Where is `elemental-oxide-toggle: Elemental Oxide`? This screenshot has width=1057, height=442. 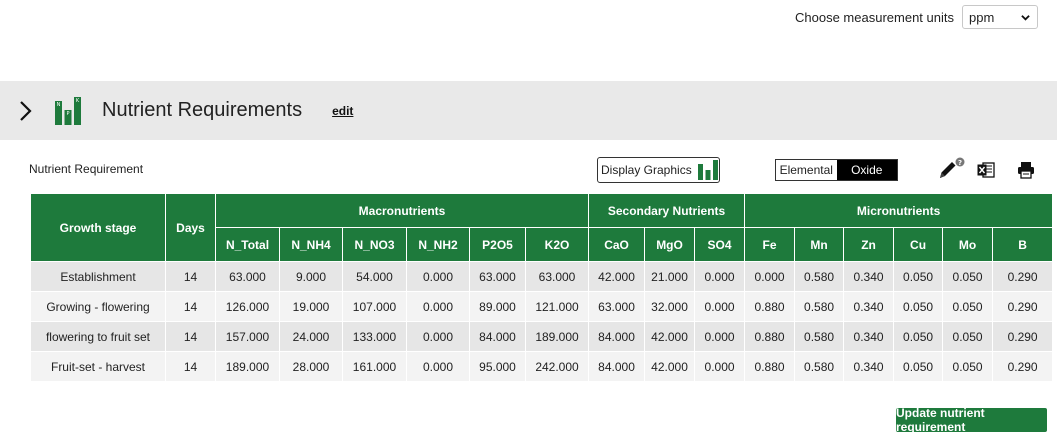 elemental-oxide-toggle: Elemental Oxide is located at coordinates (836, 170).